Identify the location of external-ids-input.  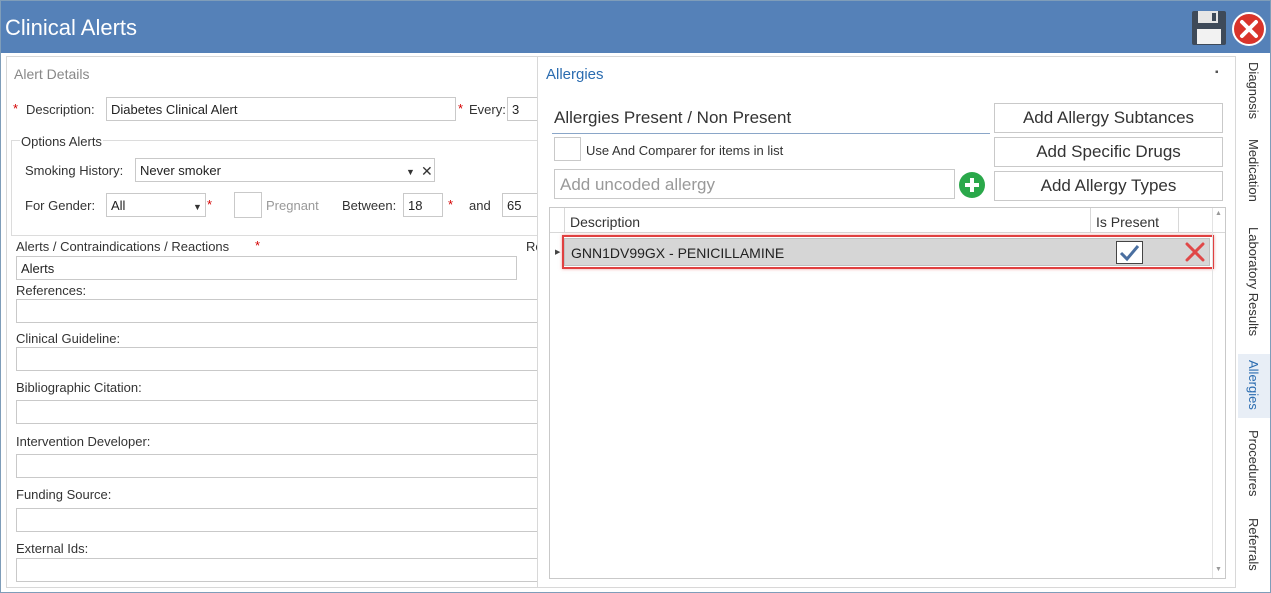
(276, 570).